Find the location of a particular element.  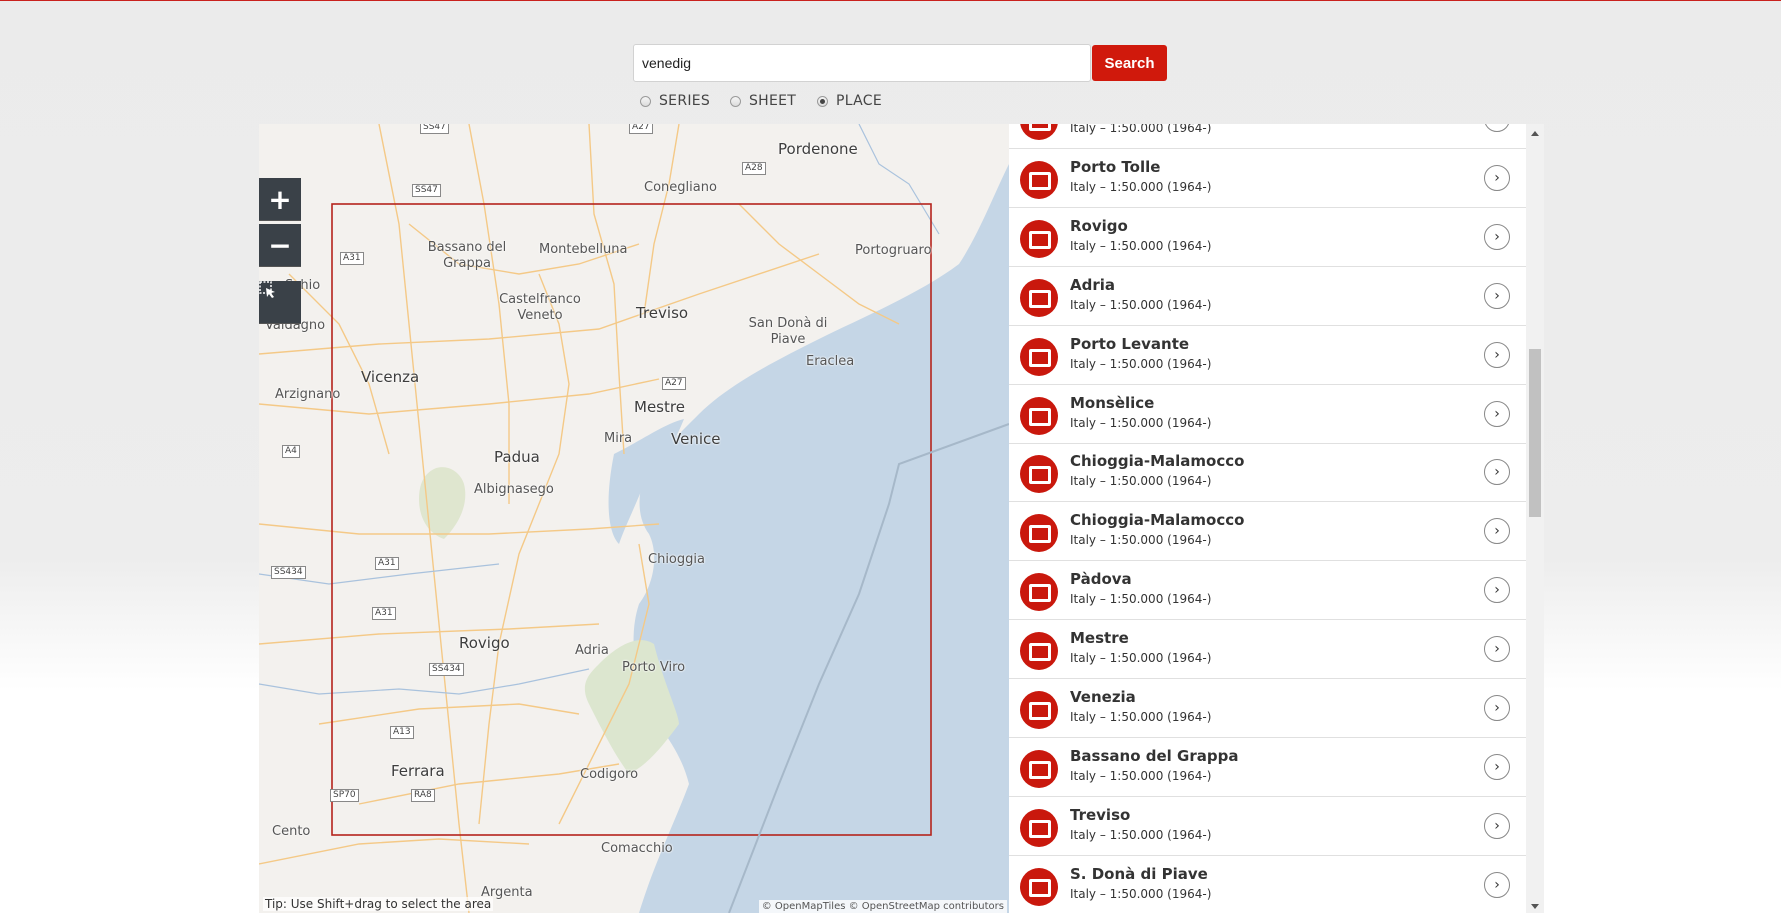

result-row: Venezia Italy – 1:50.000 (1964-) › is located at coordinates (1268, 709).